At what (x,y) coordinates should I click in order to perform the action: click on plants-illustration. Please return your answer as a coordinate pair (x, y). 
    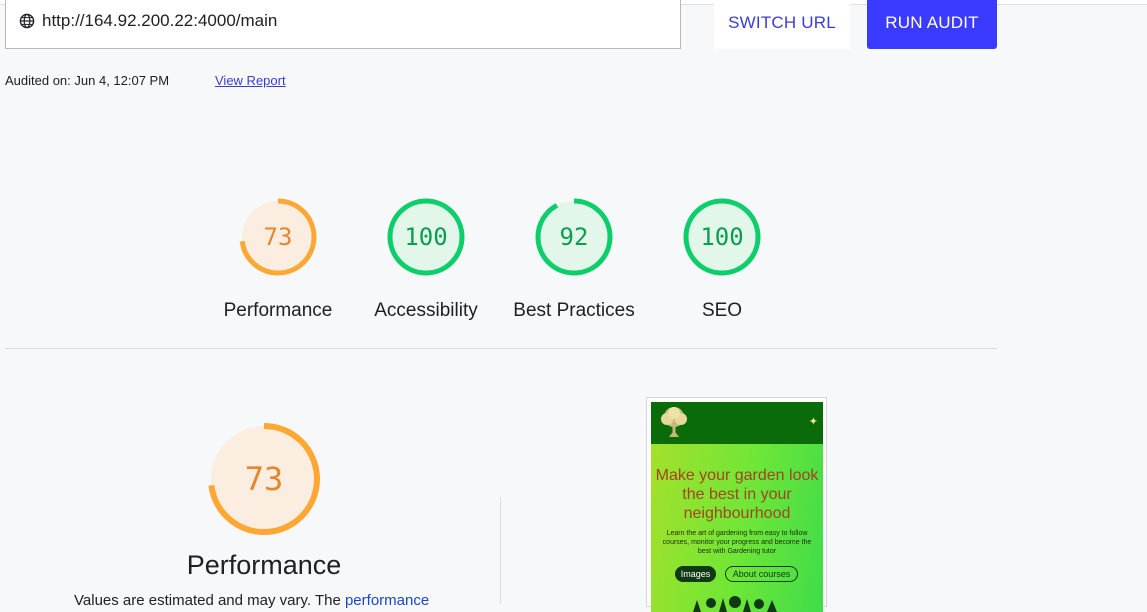
    Looking at the image, I should click on (735, 604).